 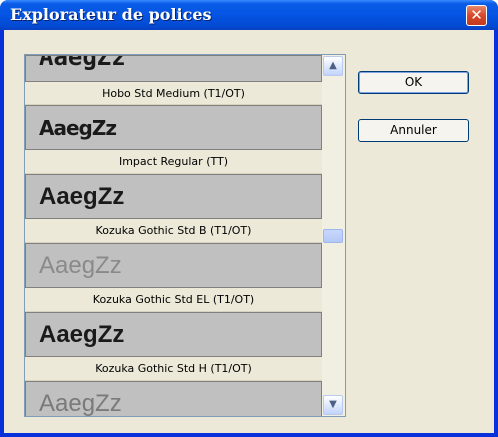 What do you see at coordinates (173, 300) in the screenshot?
I see `font-name: Kozuka Gothic Std EL (T1/OT)` at bounding box center [173, 300].